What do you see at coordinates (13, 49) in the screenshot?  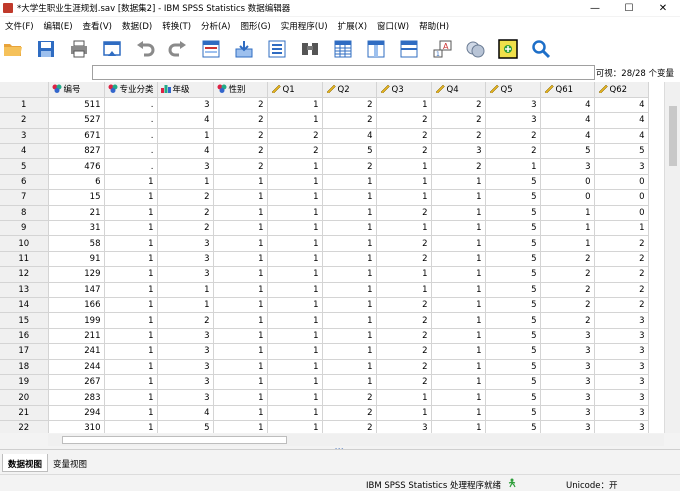 I see `open-folder-icon` at bounding box center [13, 49].